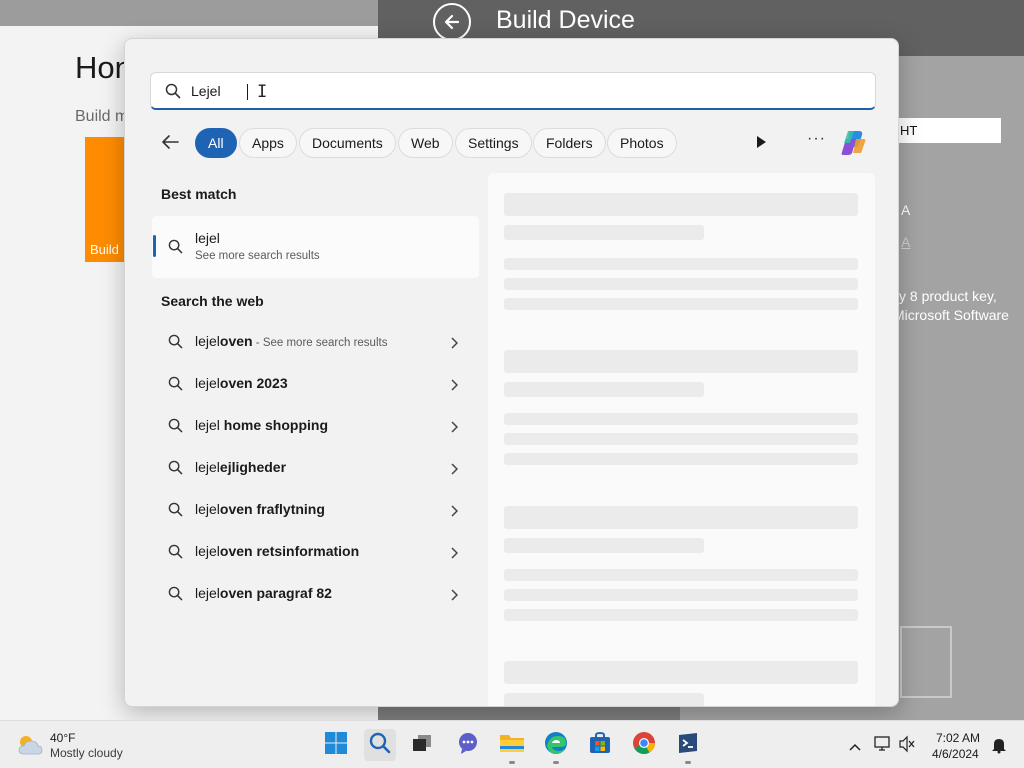 The width and height of the screenshot is (1024, 768). I want to click on web-result-completion: oven, so click(236, 341).